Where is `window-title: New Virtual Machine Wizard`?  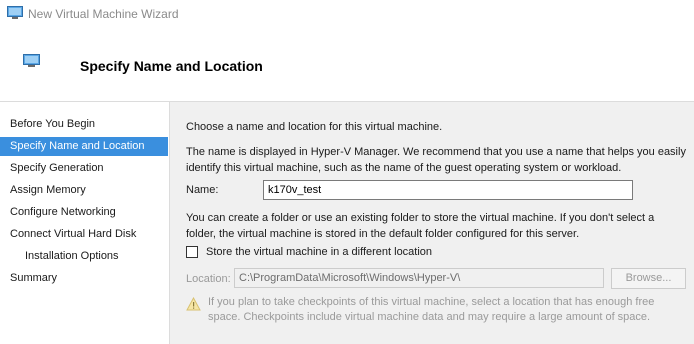 window-title: New Virtual Machine Wizard is located at coordinates (103, 14).